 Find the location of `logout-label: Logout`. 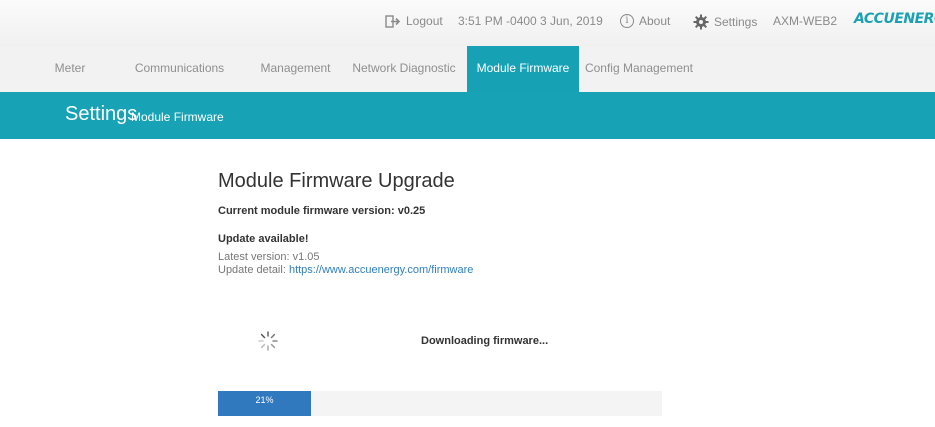

logout-label: Logout is located at coordinates (424, 21).